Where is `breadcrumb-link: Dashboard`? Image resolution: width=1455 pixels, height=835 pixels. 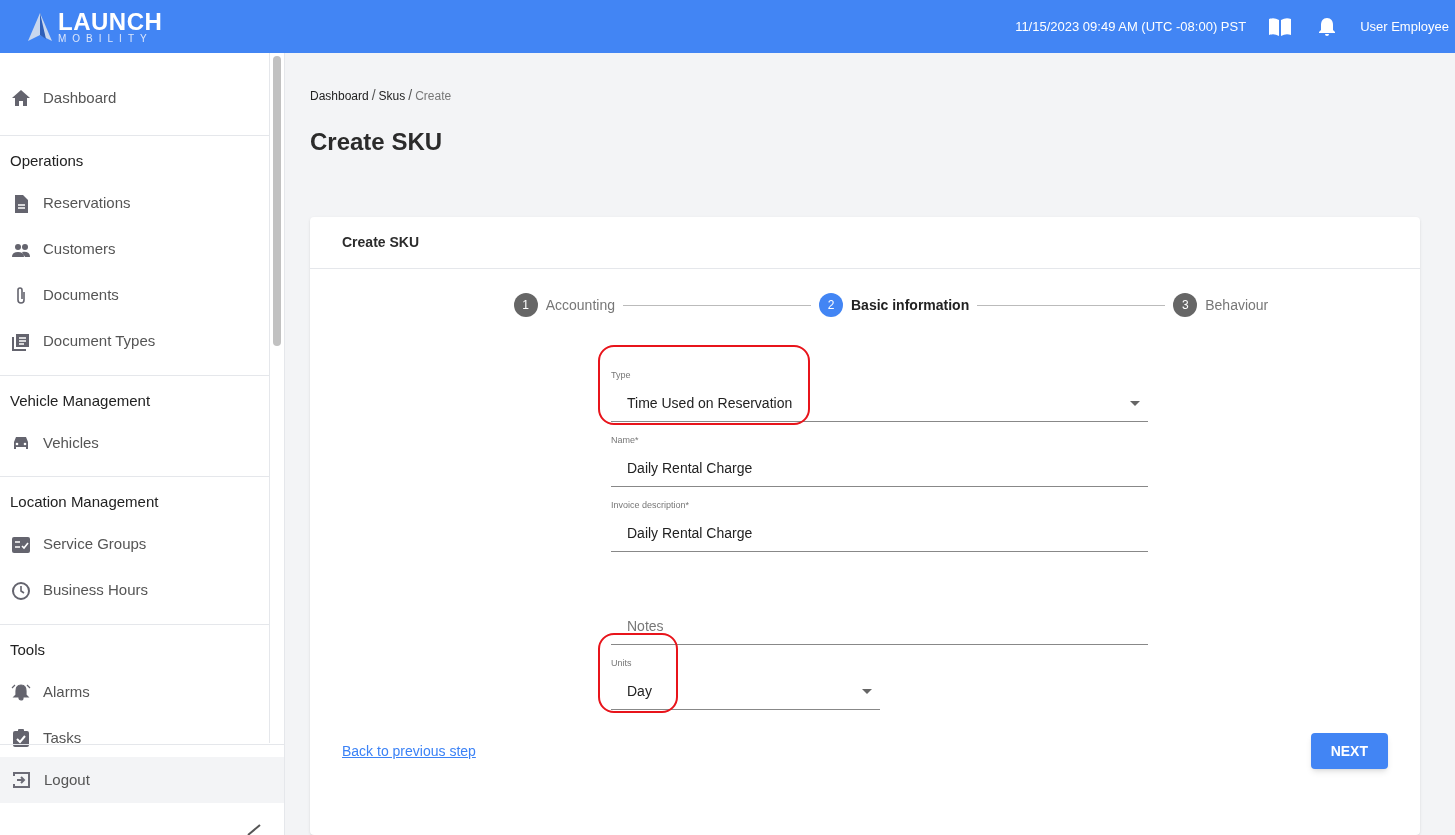 breadcrumb-link: Dashboard is located at coordinates (339, 95).